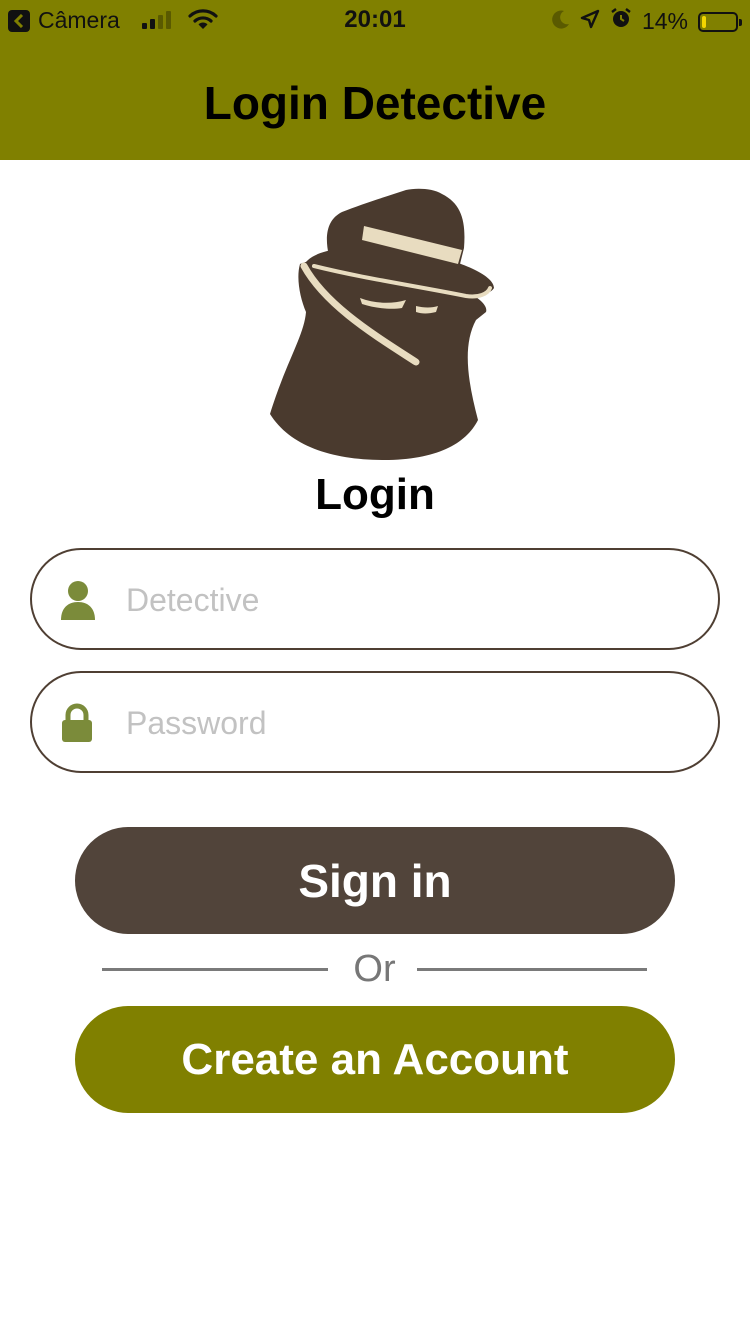 The image size is (750, 1334). What do you see at coordinates (374, 970) in the screenshot?
I see `or-divider: Or` at bounding box center [374, 970].